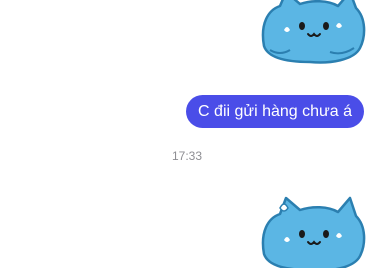 The height and width of the screenshot is (268, 374). I want to click on outgoing-message-bubble: C đii gửi hàng chưa á, so click(275, 111).